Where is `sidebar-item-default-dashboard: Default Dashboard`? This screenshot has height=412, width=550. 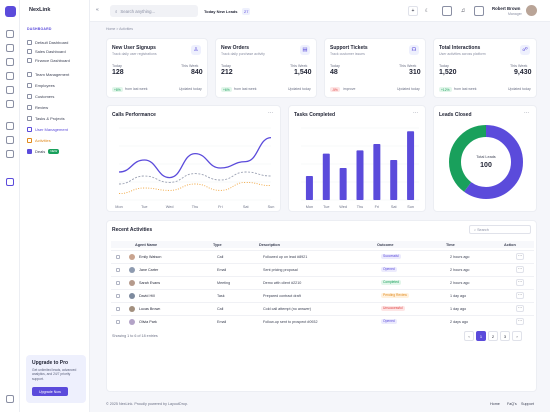
sidebar-item-default-dashboard: Default Dashboard is located at coordinates (56, 42).